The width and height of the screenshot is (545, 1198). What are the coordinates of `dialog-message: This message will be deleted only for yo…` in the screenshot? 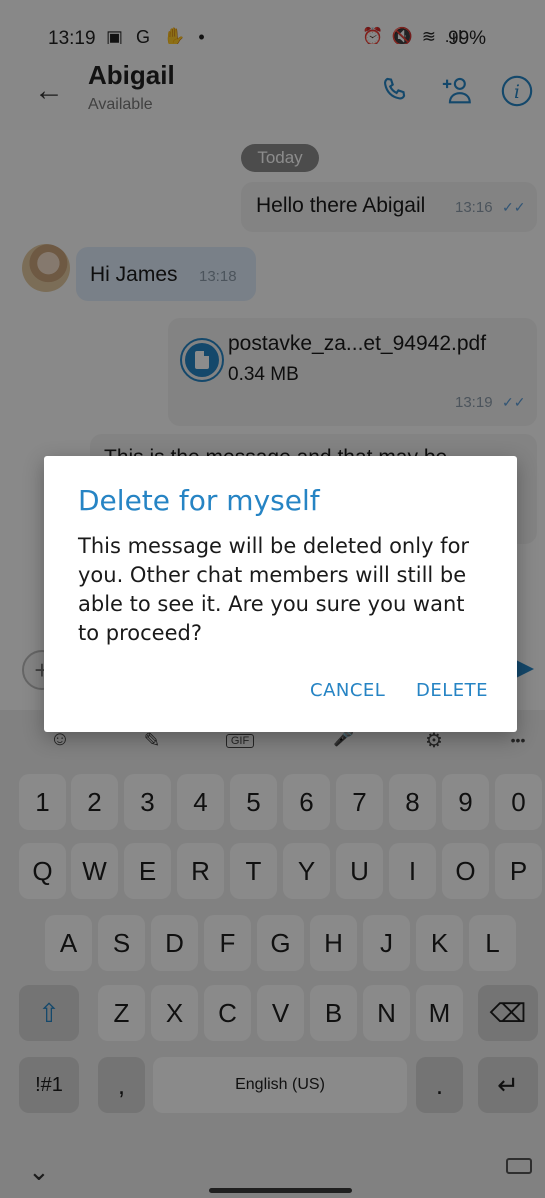 It's located at (274, 589).